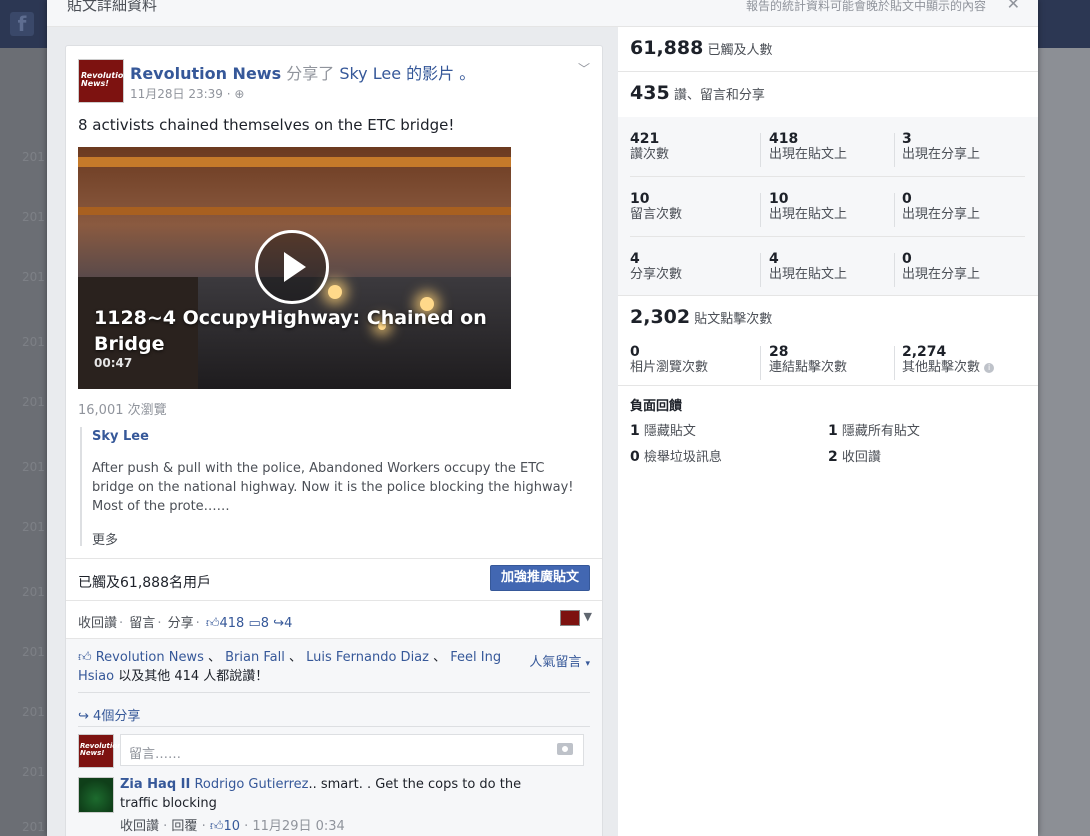 The height and width of the screenshot is (836, 1090). I want to click on stat-cell: 0 出現在分享上, so click(962, 267).